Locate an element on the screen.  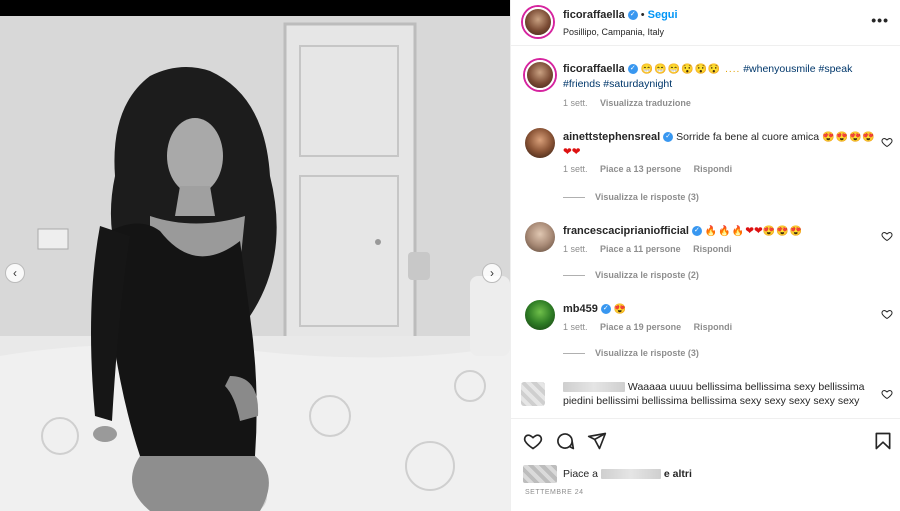
header-row: ficoraffaella ✓ • Segui is located at coordinates (620, 15).